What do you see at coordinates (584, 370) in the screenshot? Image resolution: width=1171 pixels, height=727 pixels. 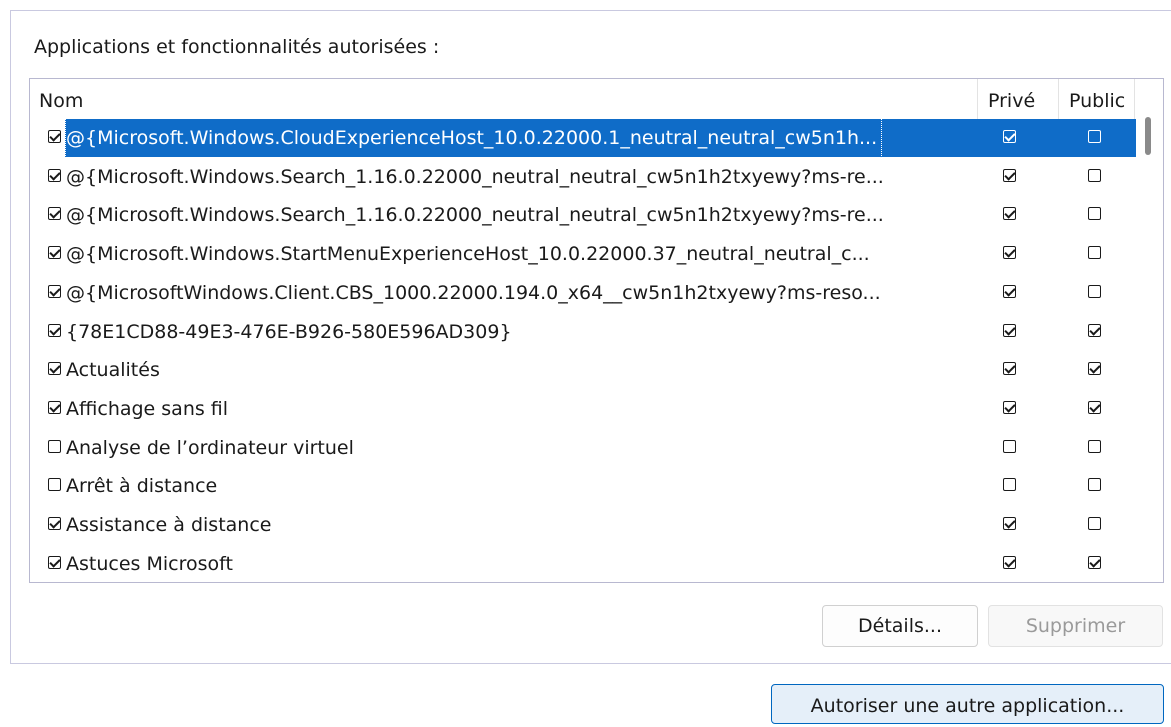 I see `table-row: Actualités` at bounding box center [584, 370].